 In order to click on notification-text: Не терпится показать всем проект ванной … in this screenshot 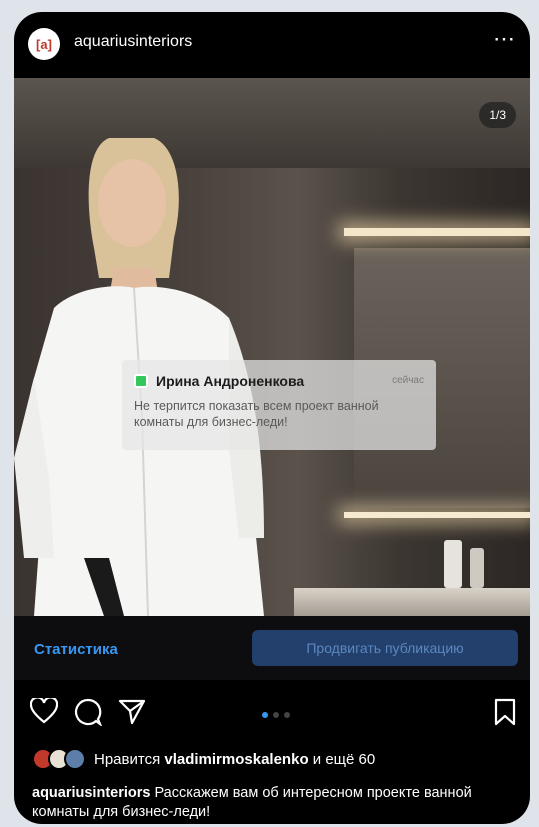, I will do `click(256, 414)`.